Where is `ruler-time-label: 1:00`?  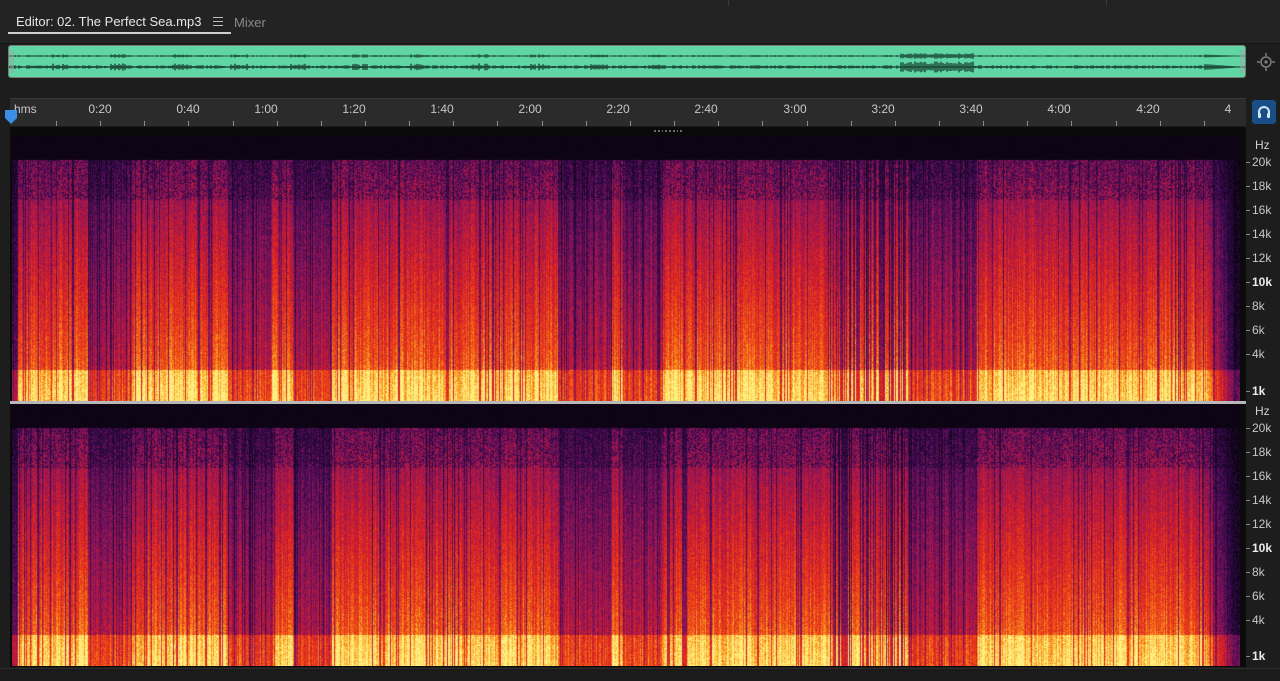
ruler-time-label: 1:00 is located at coordinates (266, 109).